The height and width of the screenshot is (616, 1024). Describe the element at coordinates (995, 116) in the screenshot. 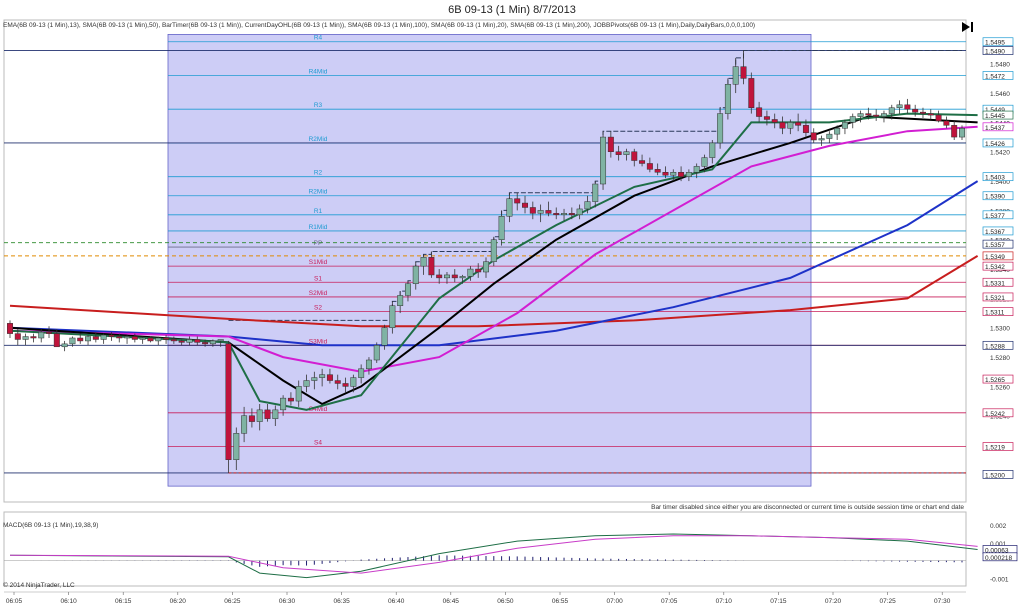

I see `price-badge-label: 1.5445` at that location.